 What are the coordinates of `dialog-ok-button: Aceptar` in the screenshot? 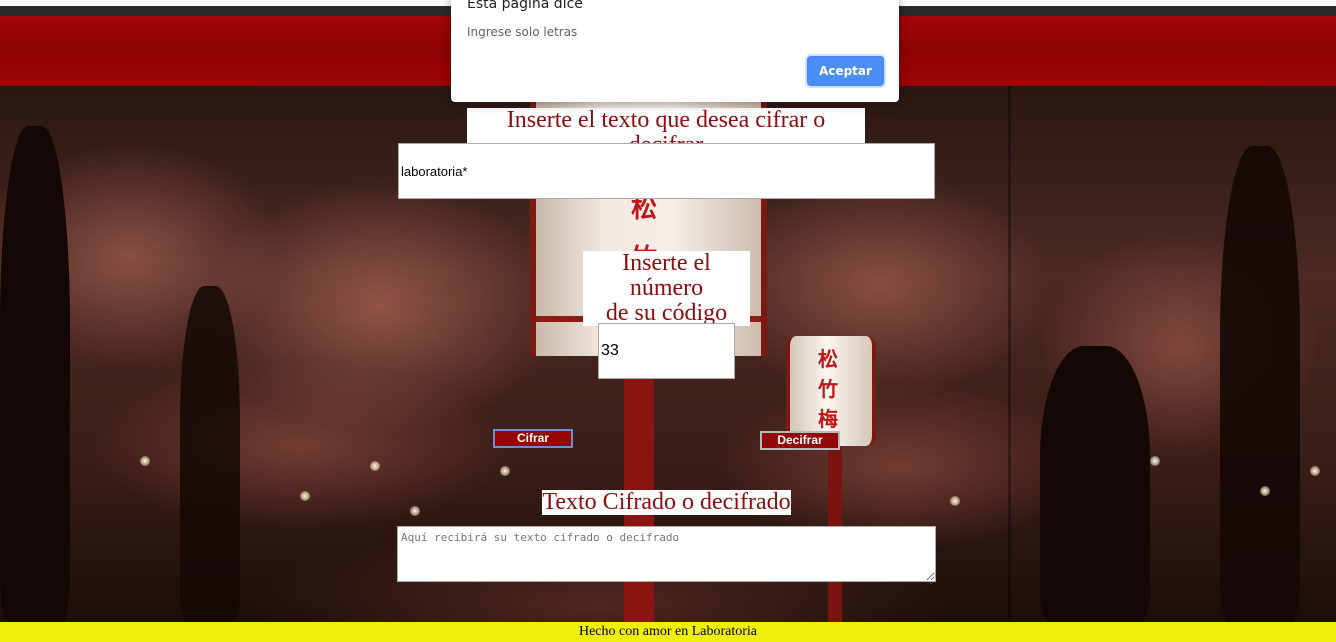 It's located at (845, 71).